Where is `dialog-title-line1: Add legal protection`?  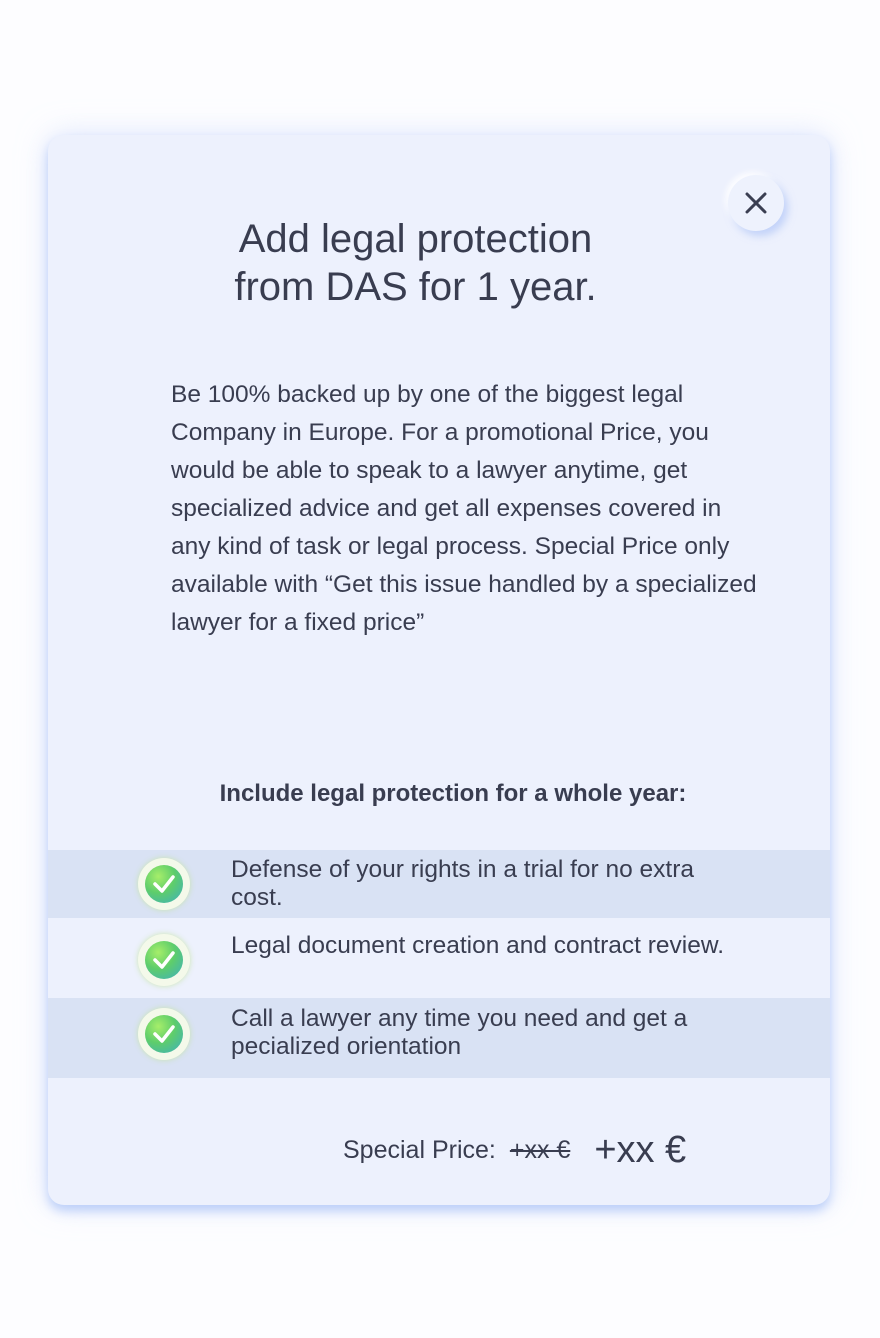
dialog-title-line1: Add legal protection is located at coordinates (415, 239).